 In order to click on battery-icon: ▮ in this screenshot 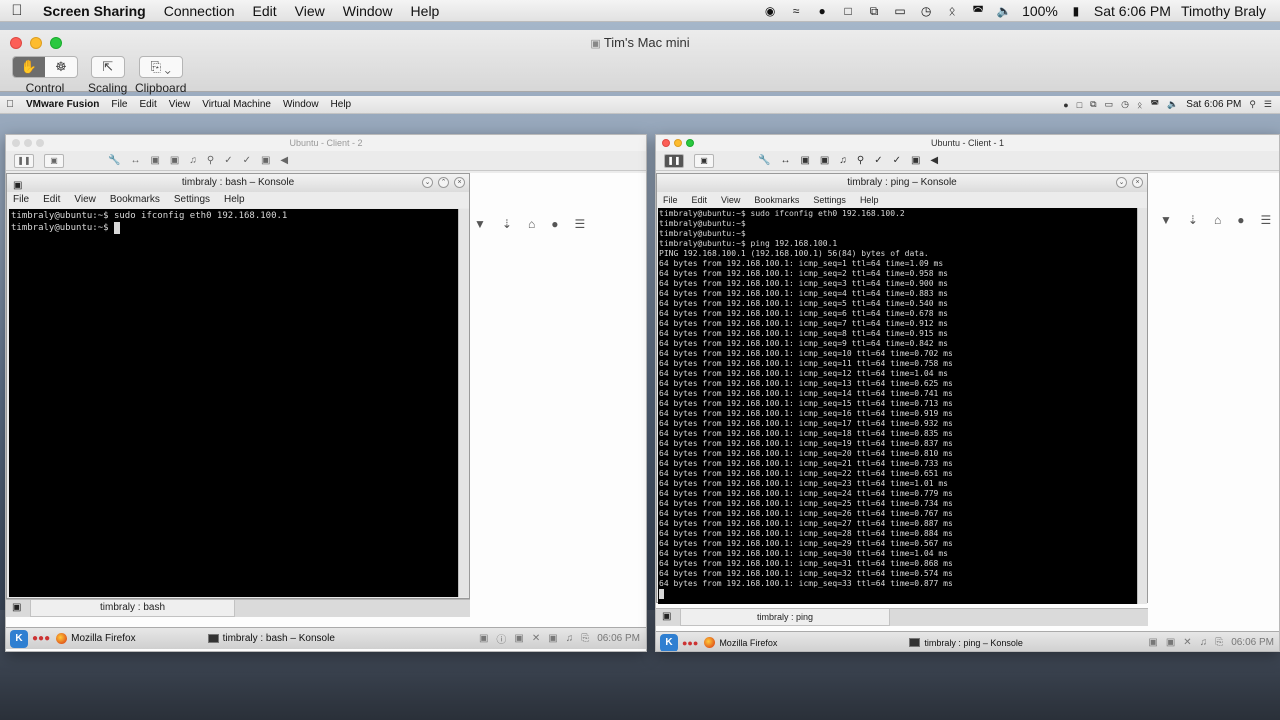, I will do `click(1076, 11)`.